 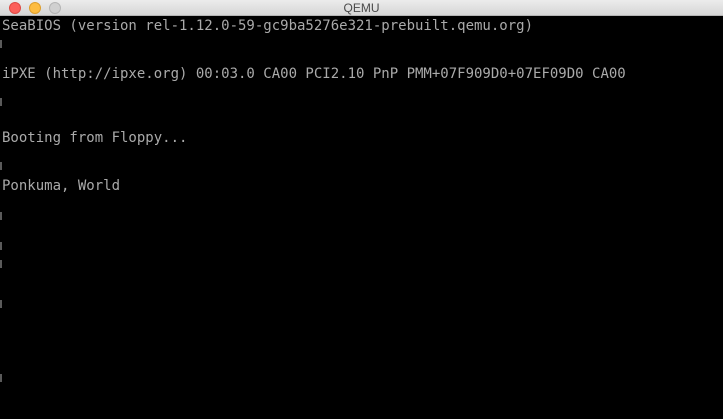 I want to click on title-bar: QEMU, so click(x=361, y=8).